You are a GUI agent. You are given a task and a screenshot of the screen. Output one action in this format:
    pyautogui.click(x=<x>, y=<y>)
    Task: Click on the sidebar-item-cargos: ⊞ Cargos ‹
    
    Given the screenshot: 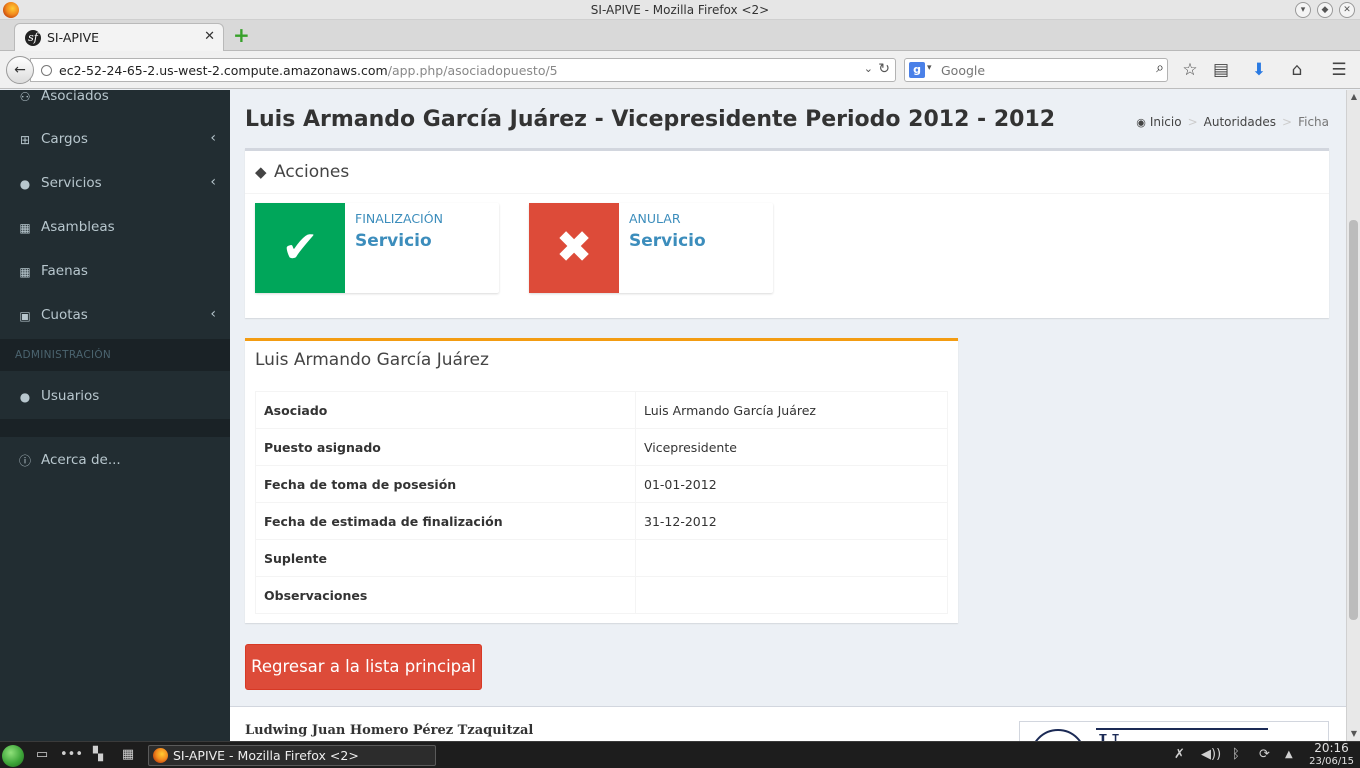 What is the action you would take?
    pyautogui.click(x=115, y=140)
    